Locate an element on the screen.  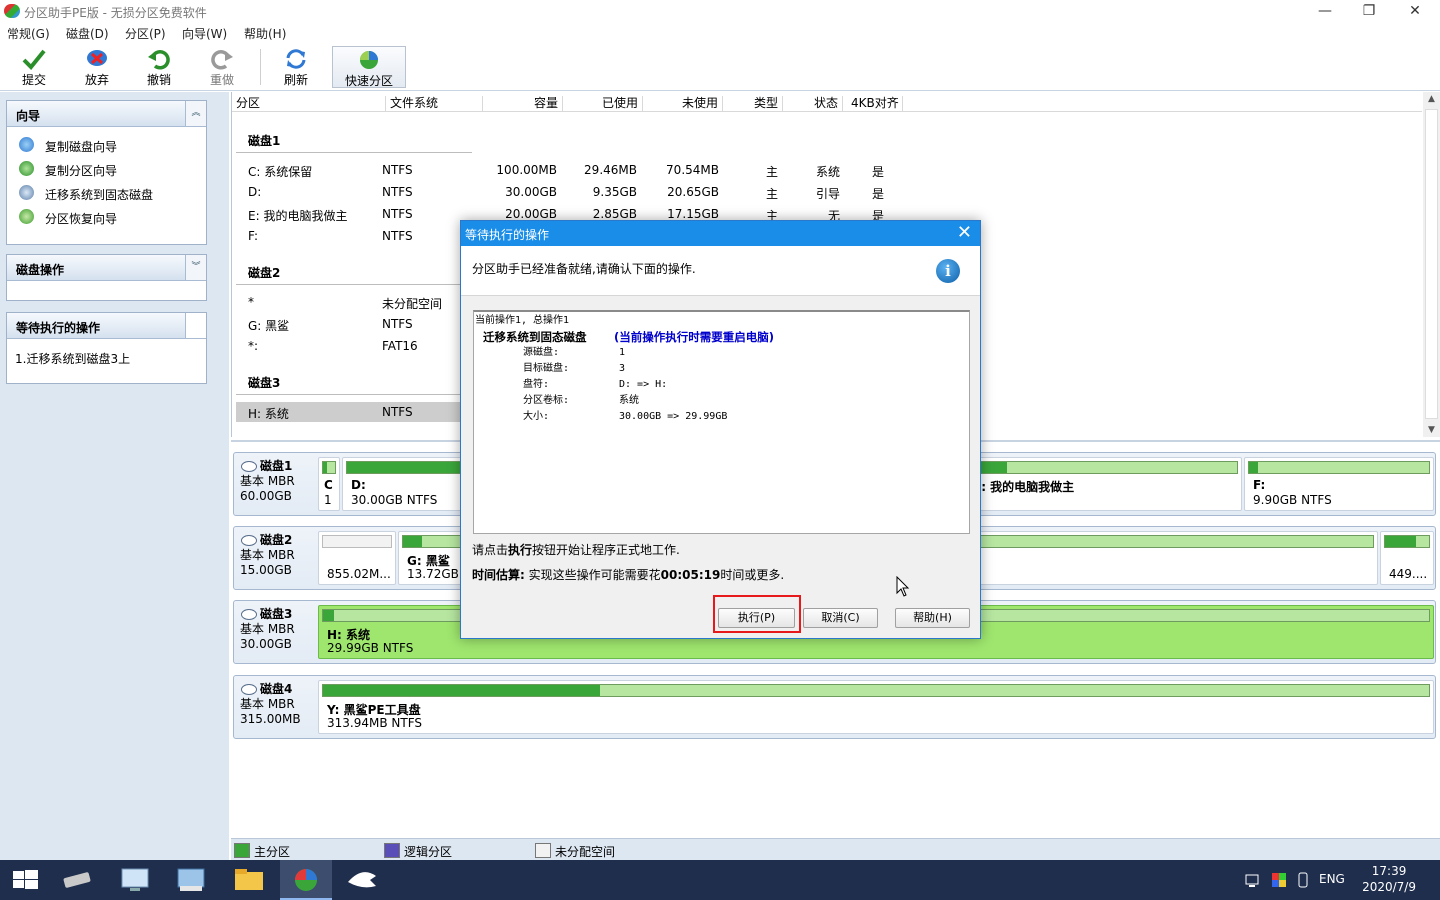
partition-block-label: C is located at coordinates (328, 485).